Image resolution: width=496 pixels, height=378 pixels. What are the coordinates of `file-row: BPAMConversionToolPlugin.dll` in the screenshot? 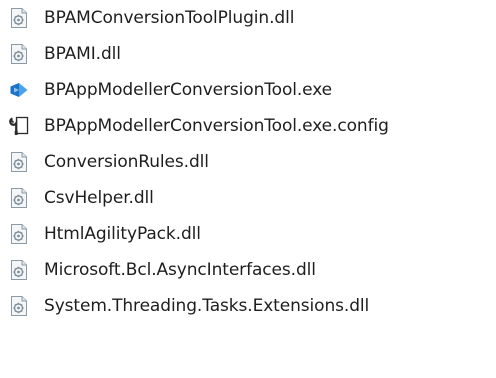 It's located at (248, 18).